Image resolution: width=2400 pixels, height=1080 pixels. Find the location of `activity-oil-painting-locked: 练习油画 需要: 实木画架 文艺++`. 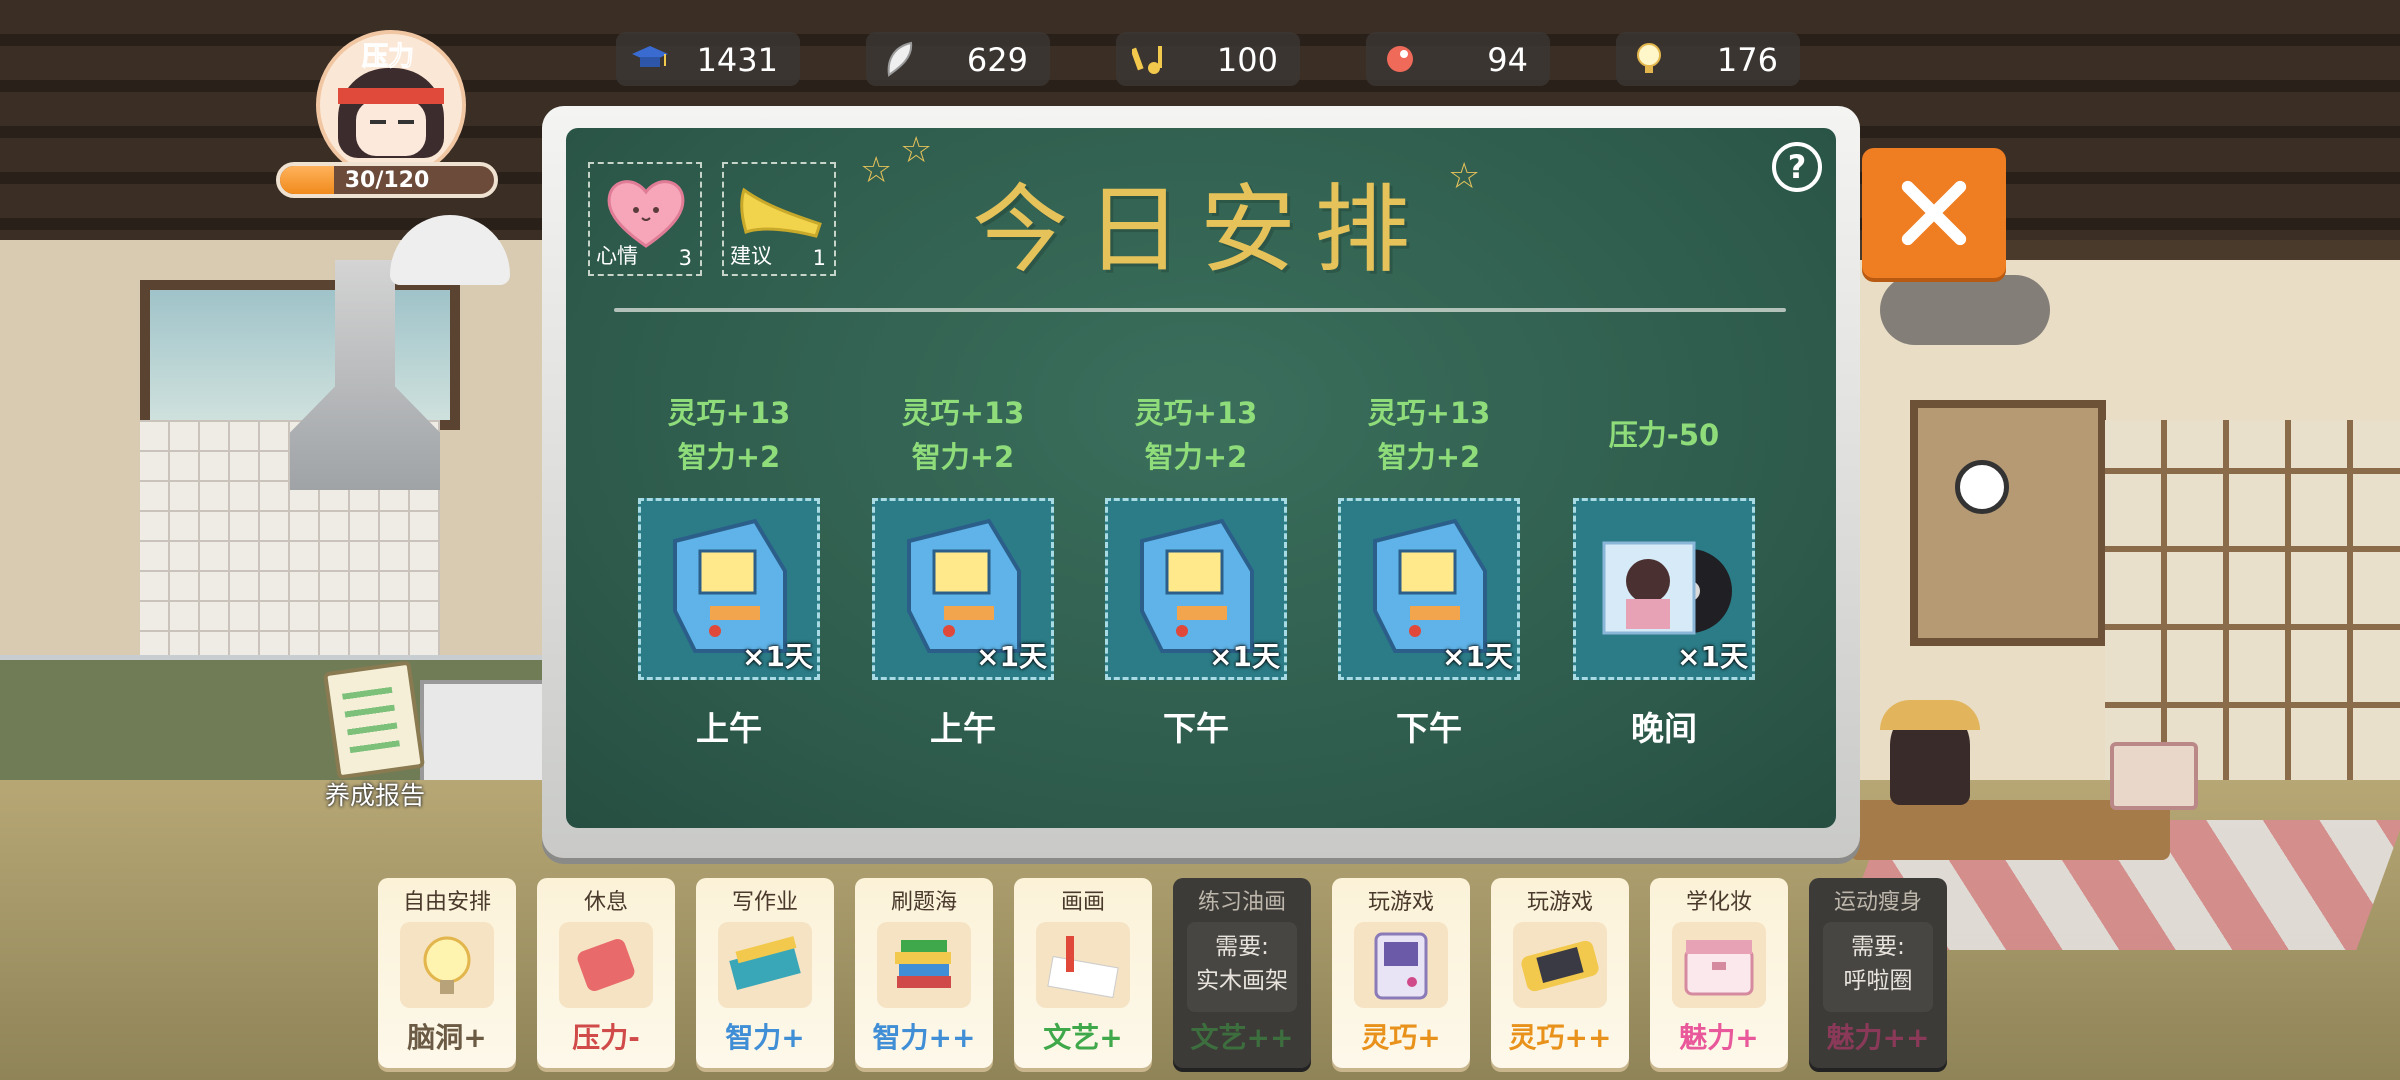

activity-oil-painting-locked: 练习油画 需要: 实木画架 文艺++ is located at coordinates (1242, 973).